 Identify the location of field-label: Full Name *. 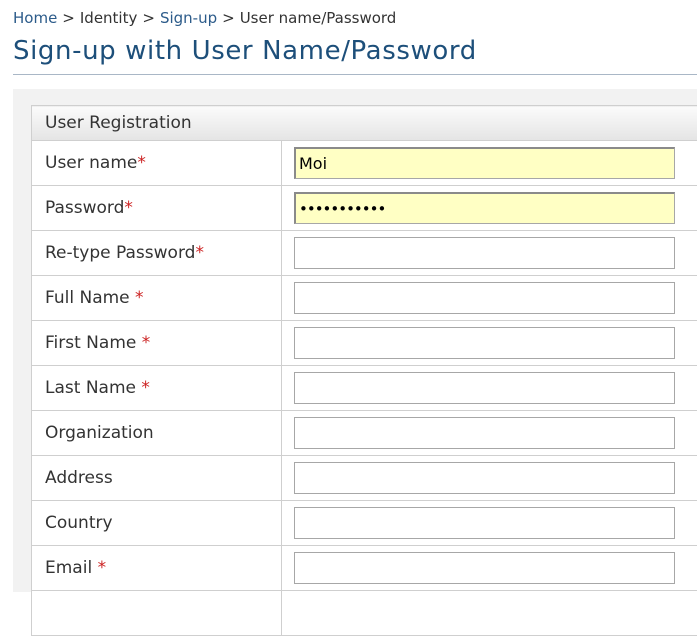
(157, 298).